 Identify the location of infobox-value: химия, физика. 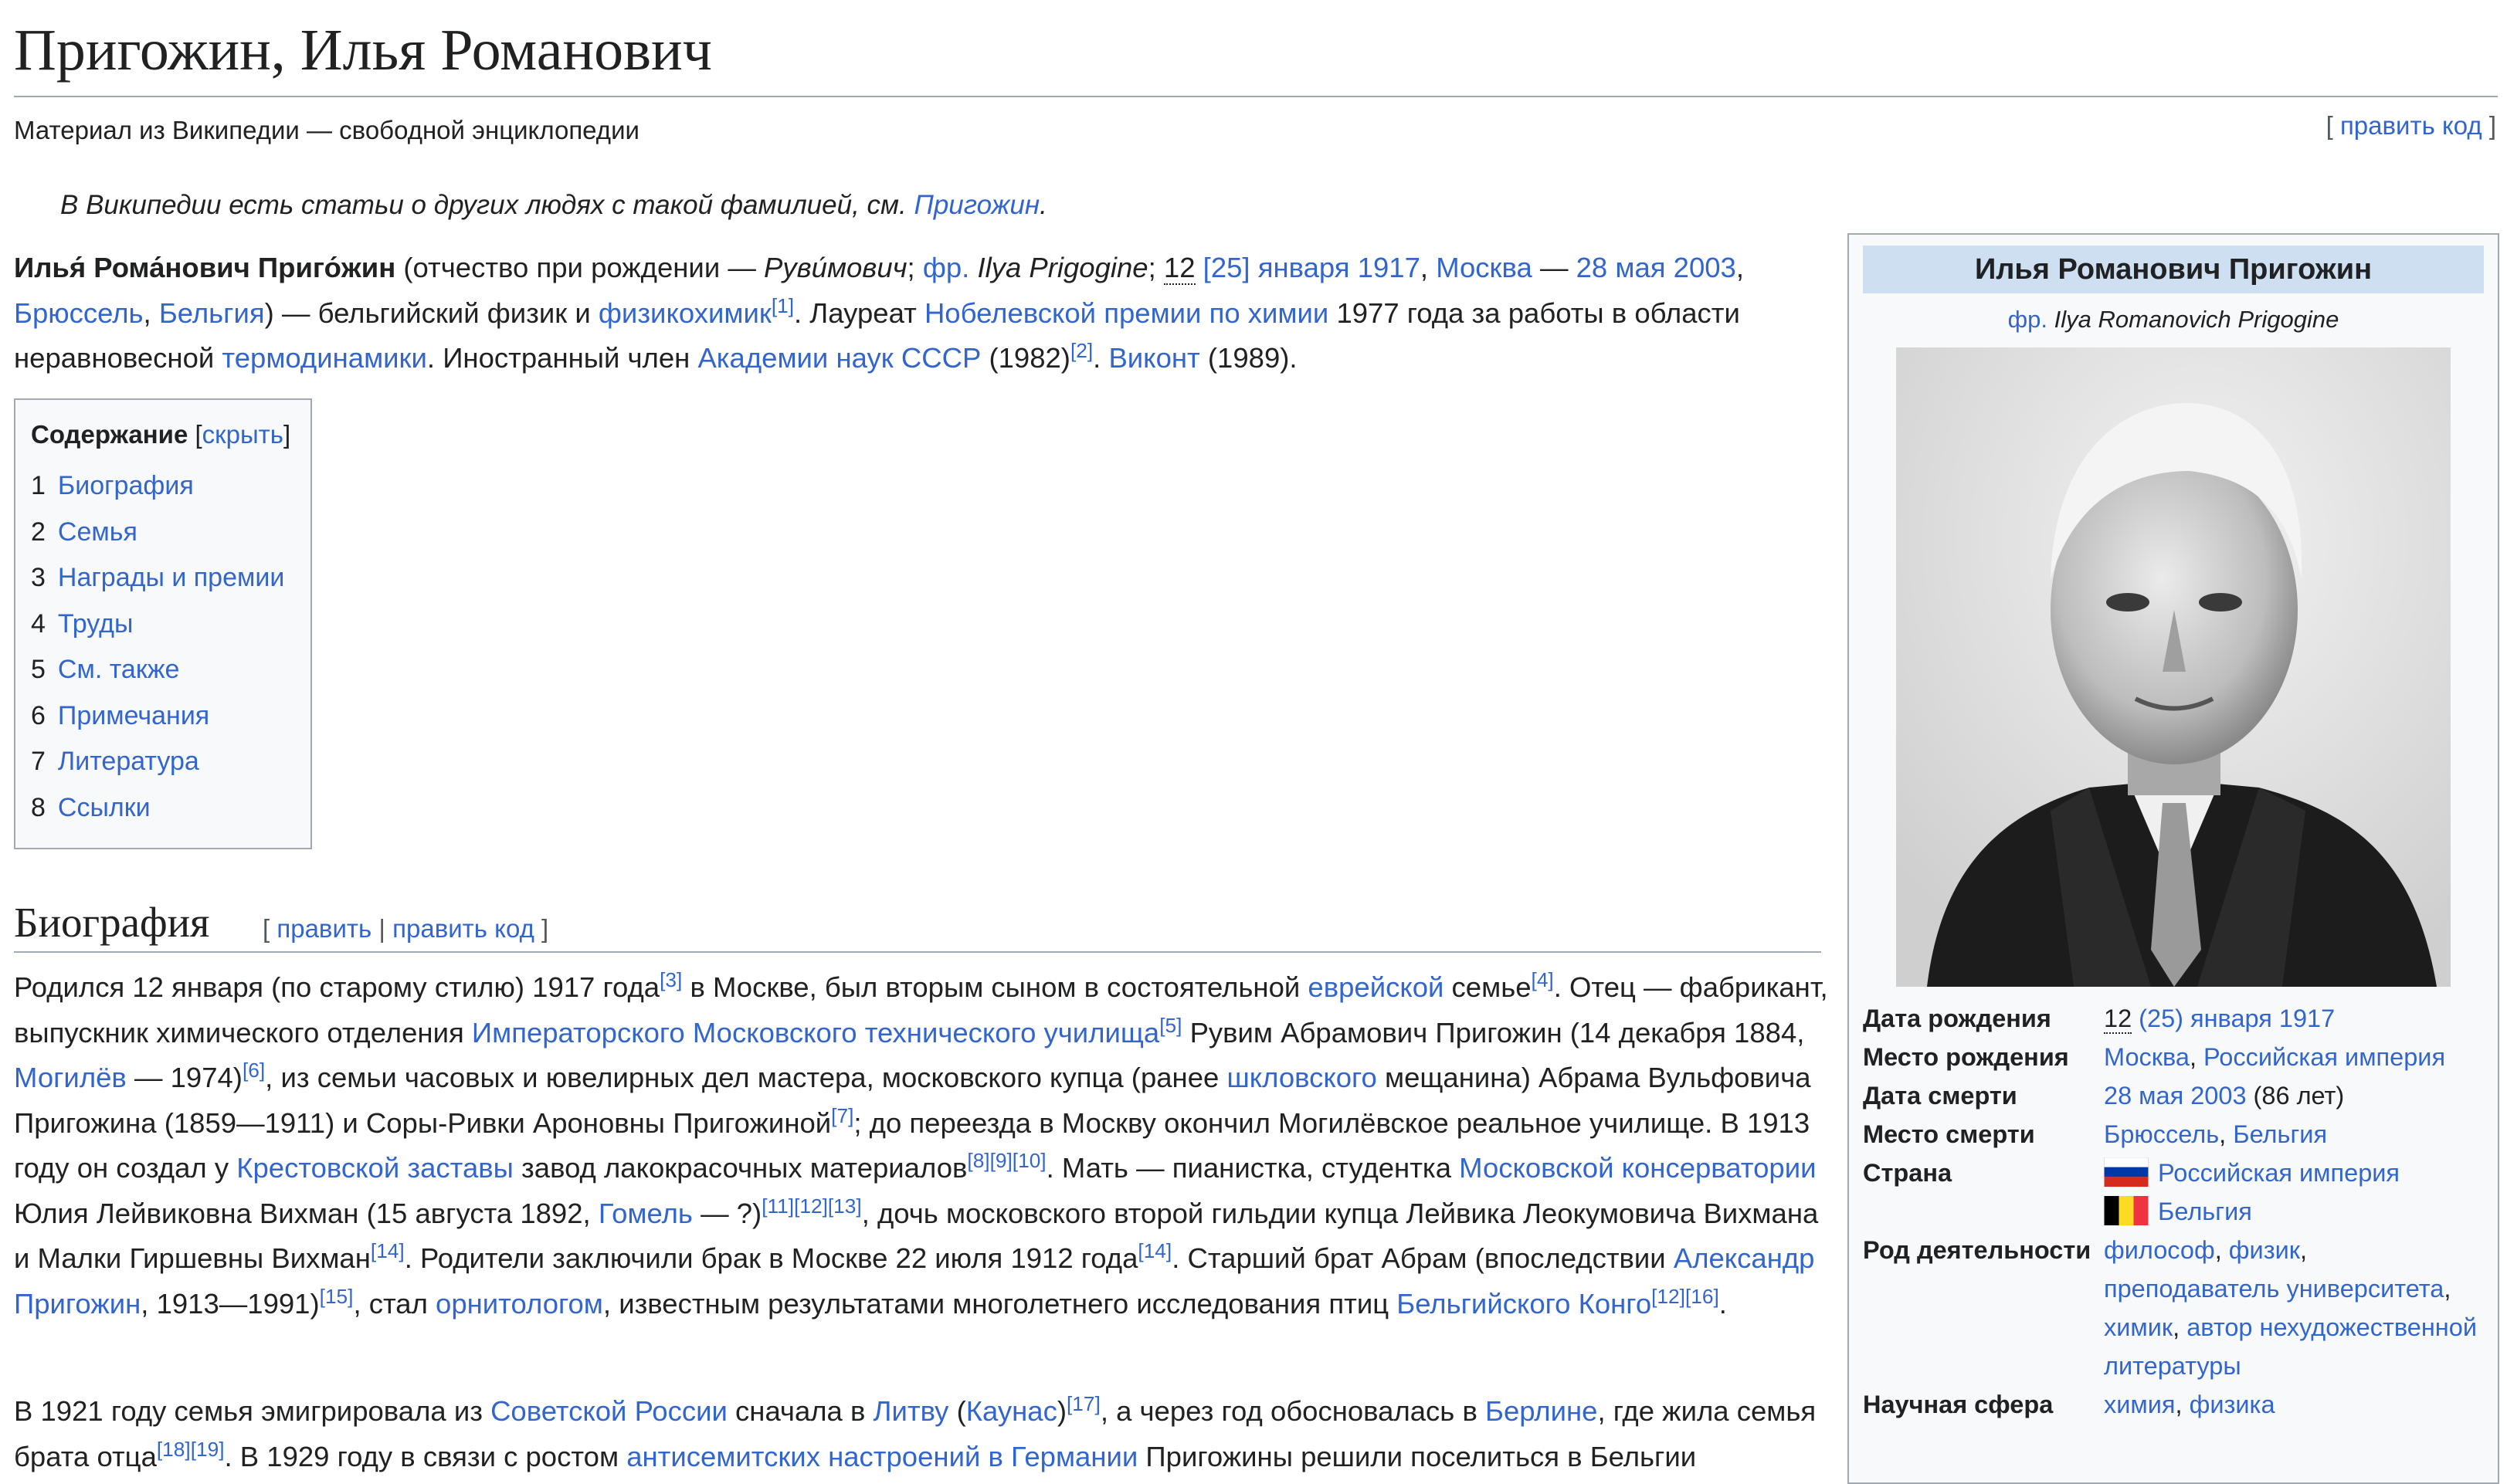
(2294, 1404).